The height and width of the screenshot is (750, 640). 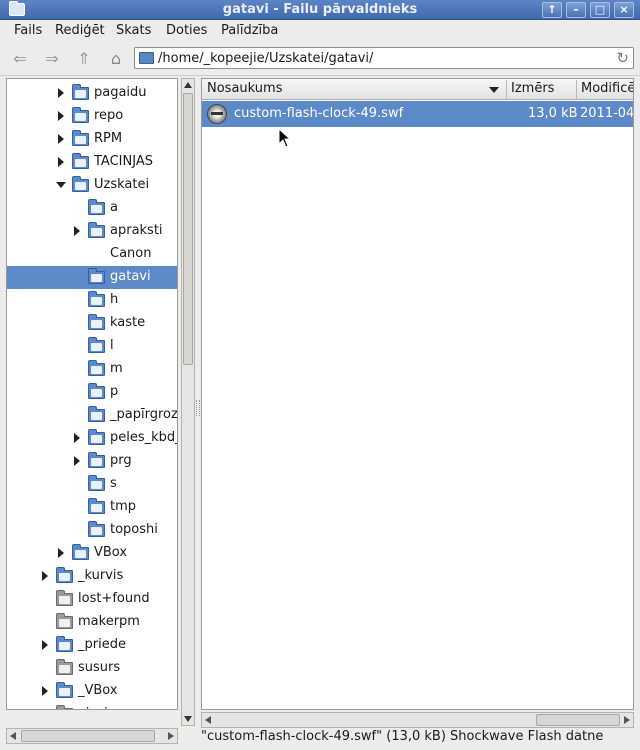 What do you see at coordinates (92, 530) in the screenshot?
I see `tree-item: toposhi` at bounding box center [92, 530].